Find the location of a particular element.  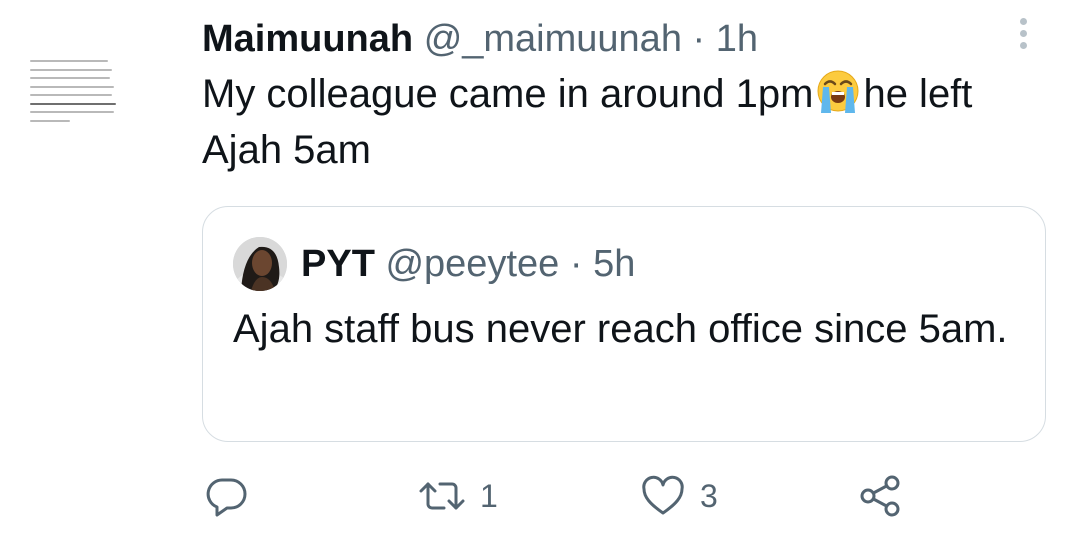

tweet-header: Maimuunah @_maimuunah · 1h is located at coordinates (627, 39).